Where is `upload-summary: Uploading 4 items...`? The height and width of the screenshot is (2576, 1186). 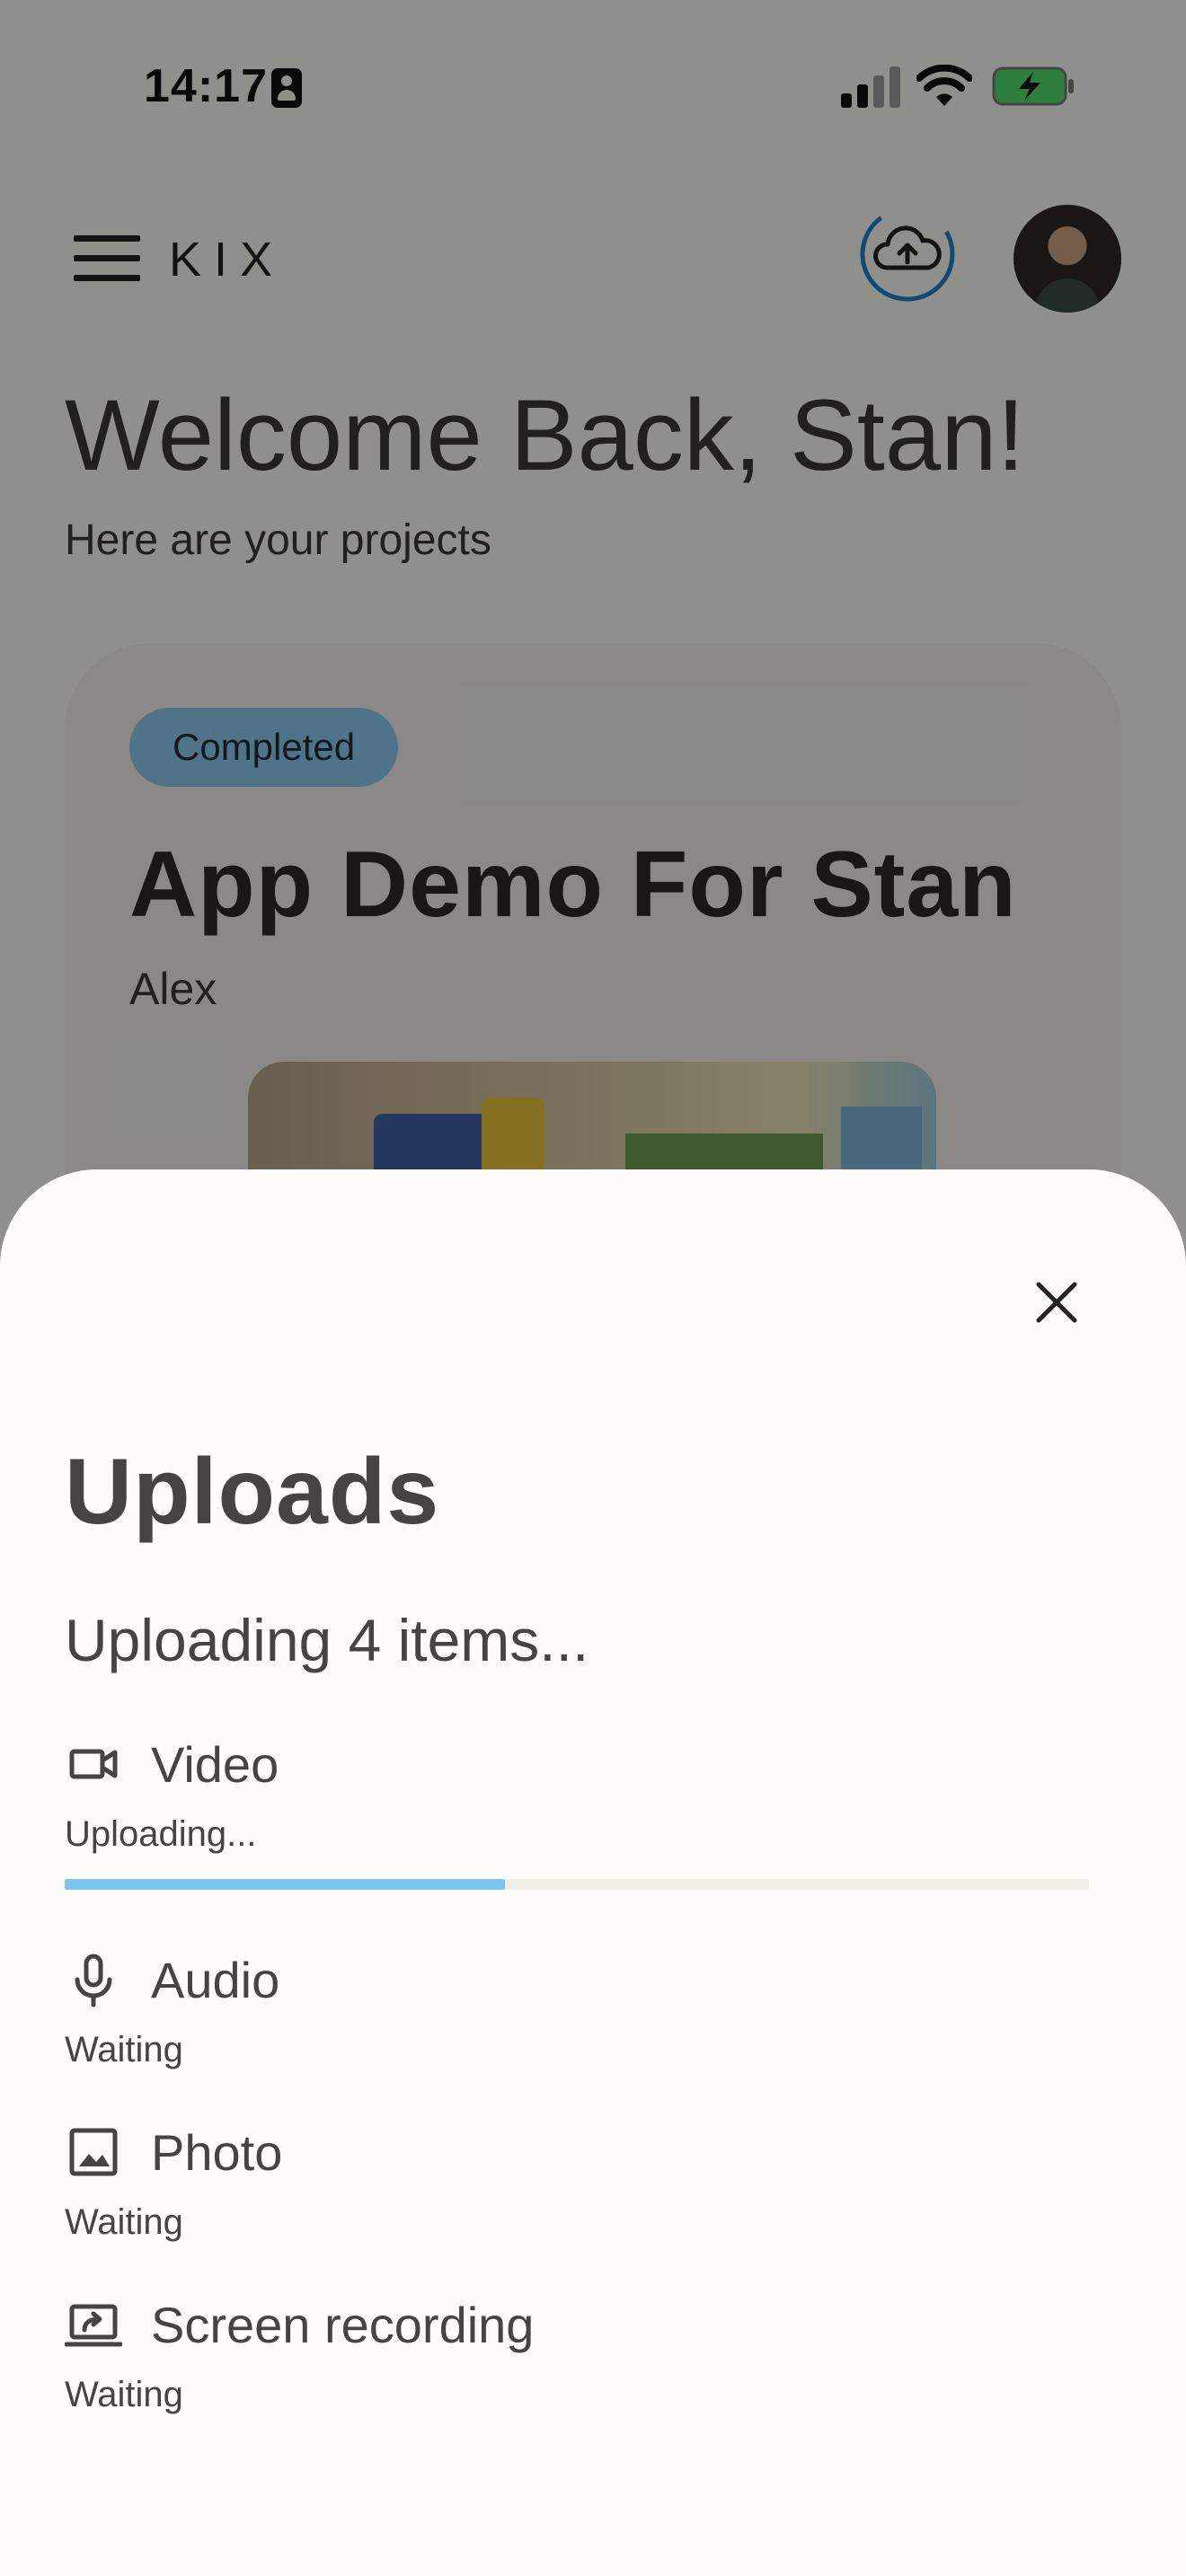 upload-summary: Uploading 4 items... is located at coordinates (327, 1640).